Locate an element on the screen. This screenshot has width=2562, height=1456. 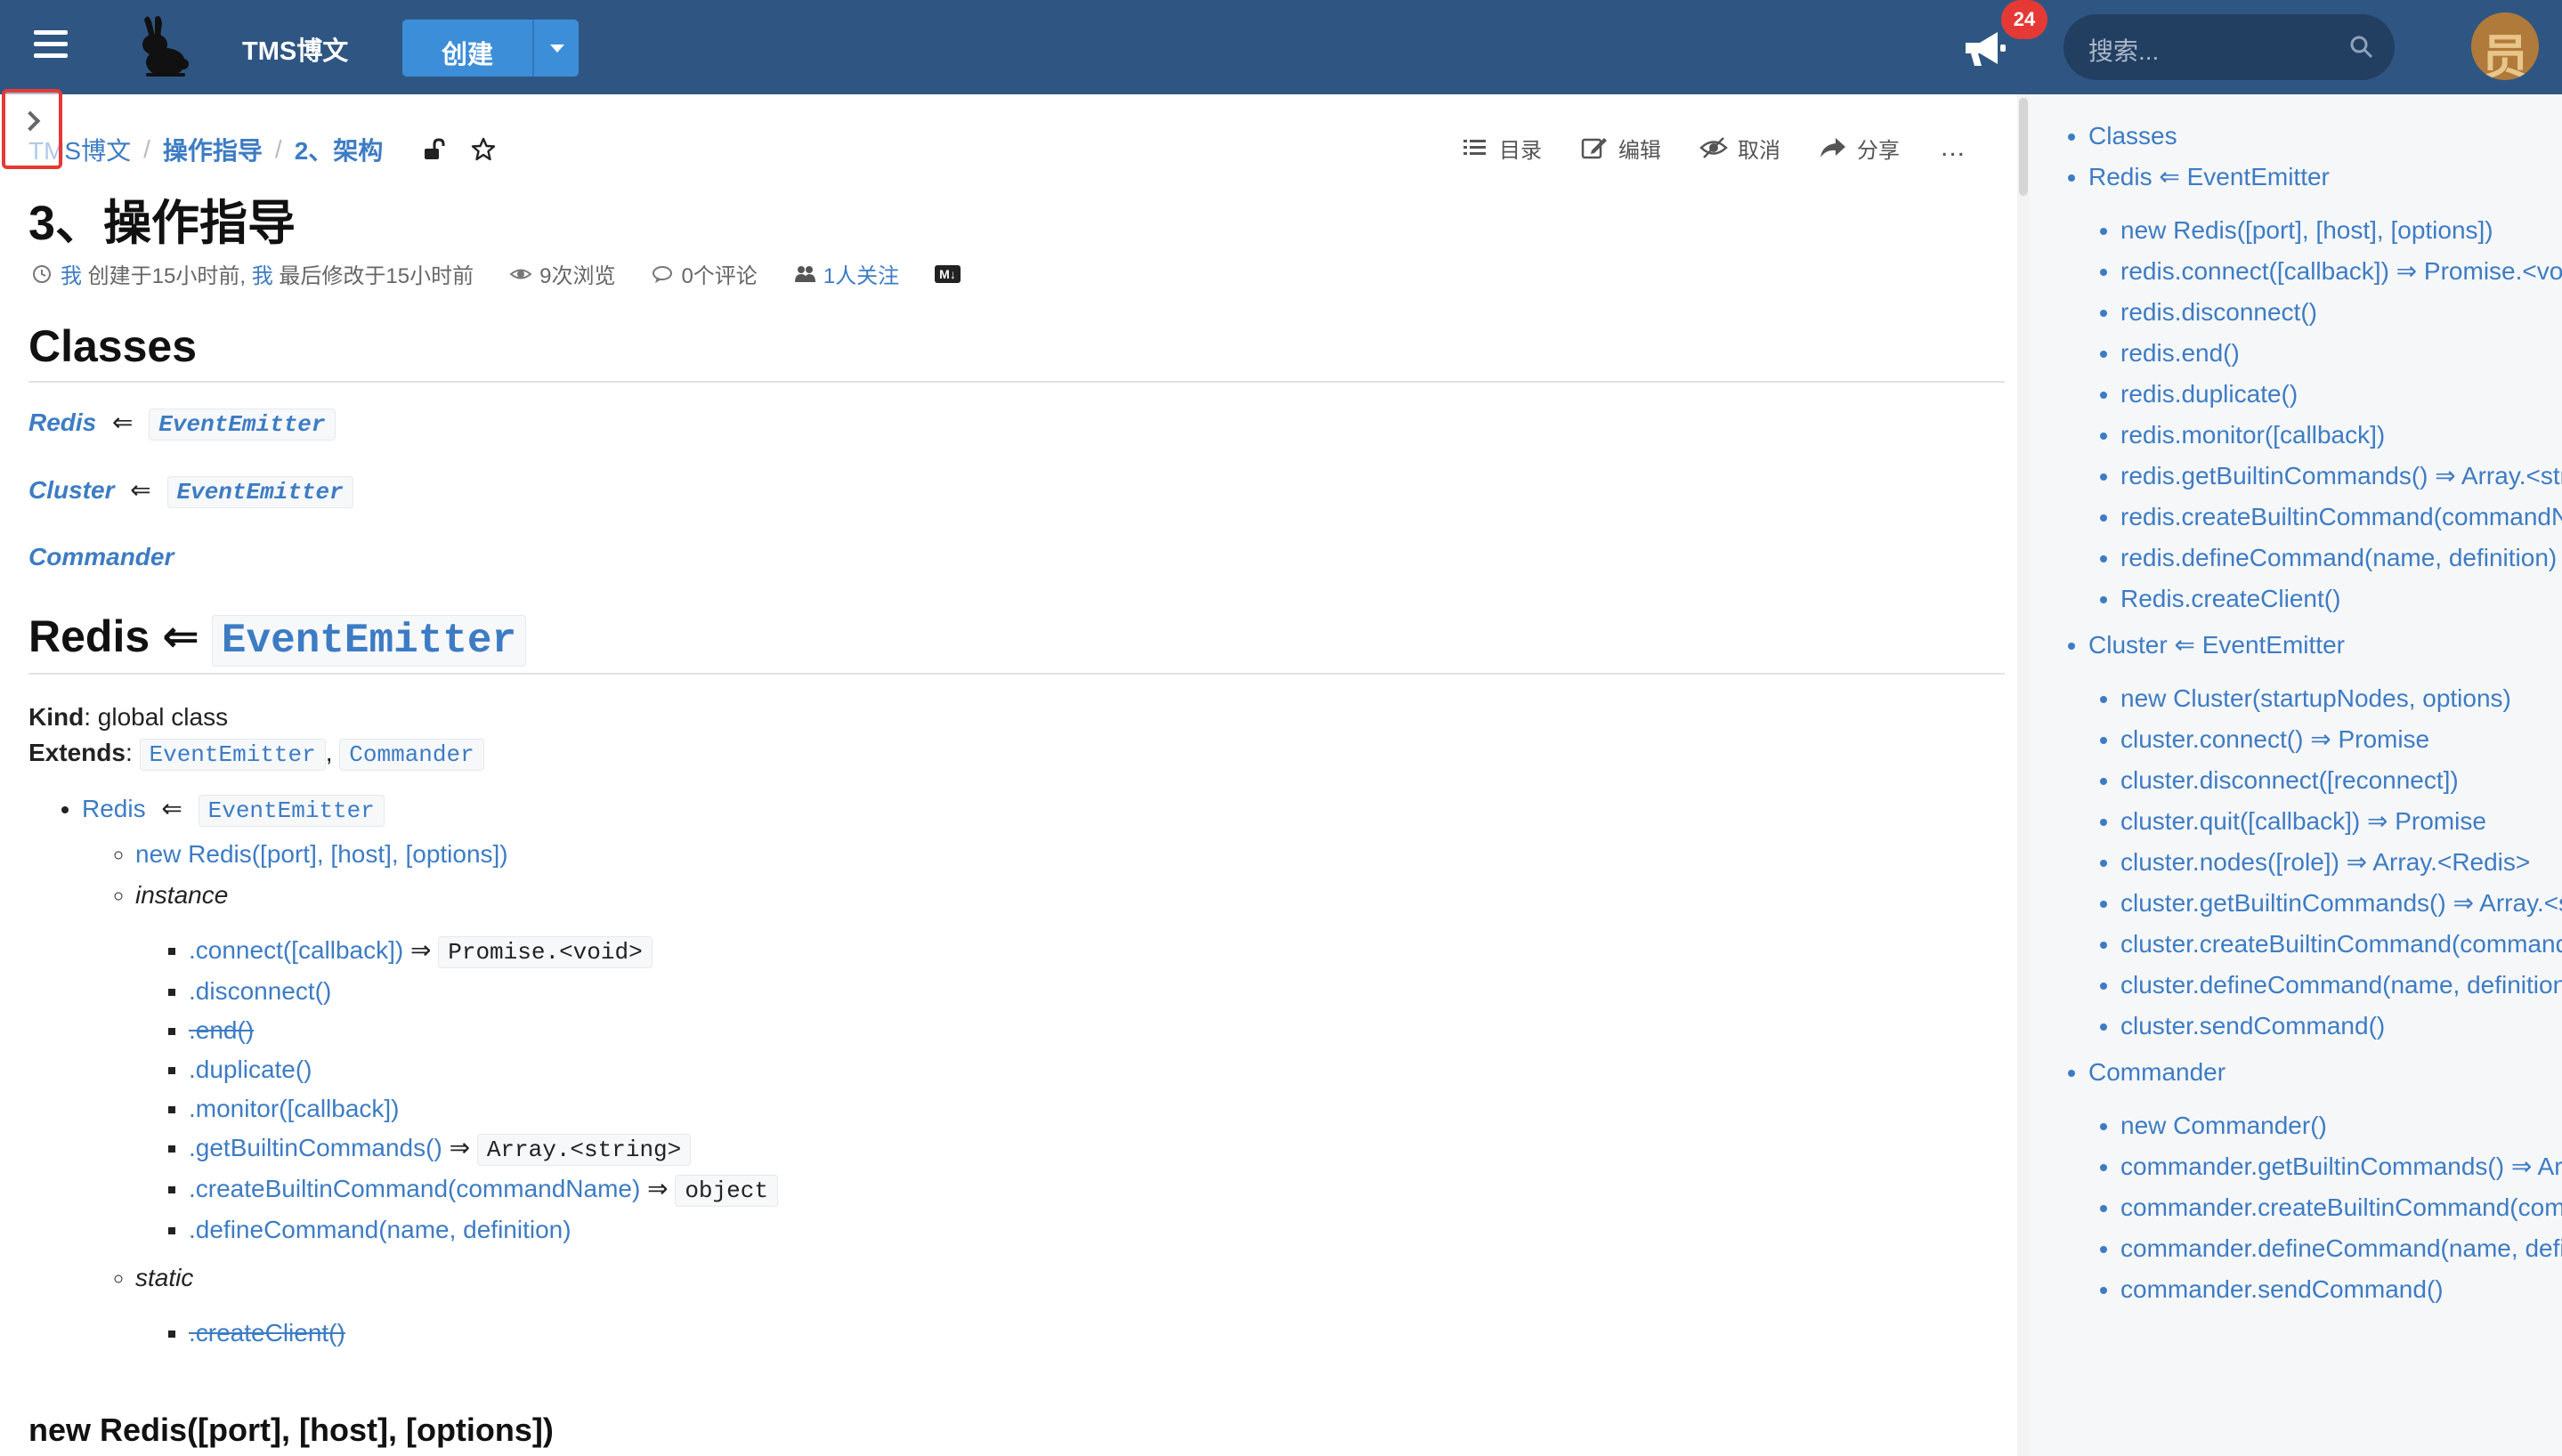
tree-link-constructor: new Redis([port], [host], [options]) is located at coordinates (321, 854).